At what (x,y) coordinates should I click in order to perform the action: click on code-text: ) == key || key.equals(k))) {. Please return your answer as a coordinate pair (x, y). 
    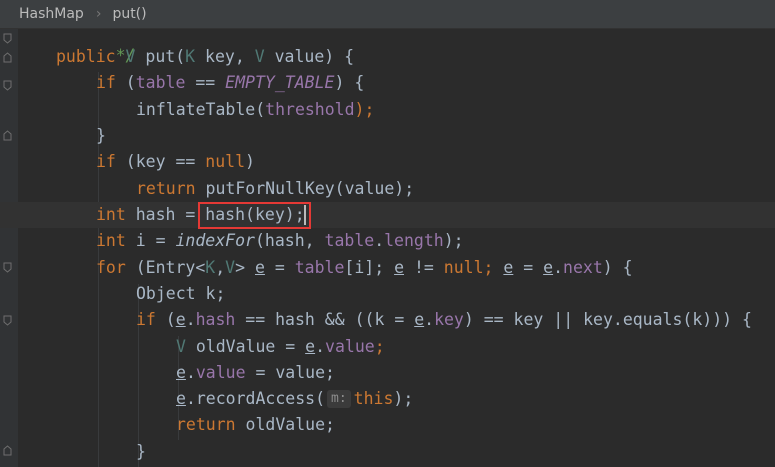
    Looking at the image, I should click on (607, 319).